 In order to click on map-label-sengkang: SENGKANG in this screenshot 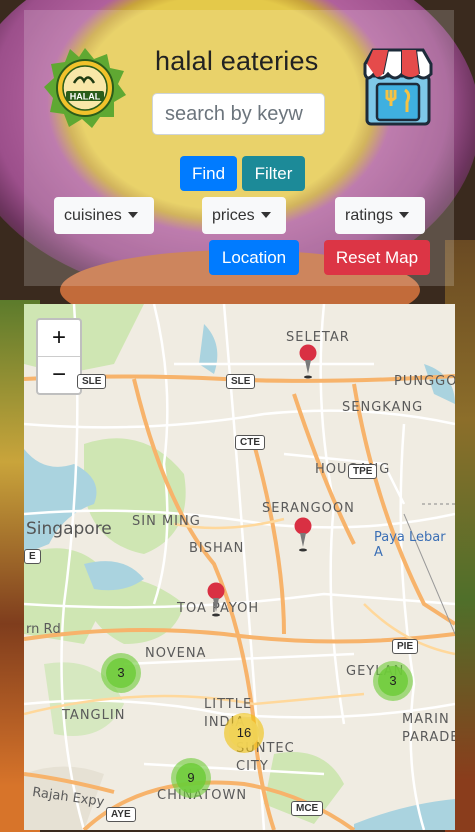, I will do `click(383, 407)`.